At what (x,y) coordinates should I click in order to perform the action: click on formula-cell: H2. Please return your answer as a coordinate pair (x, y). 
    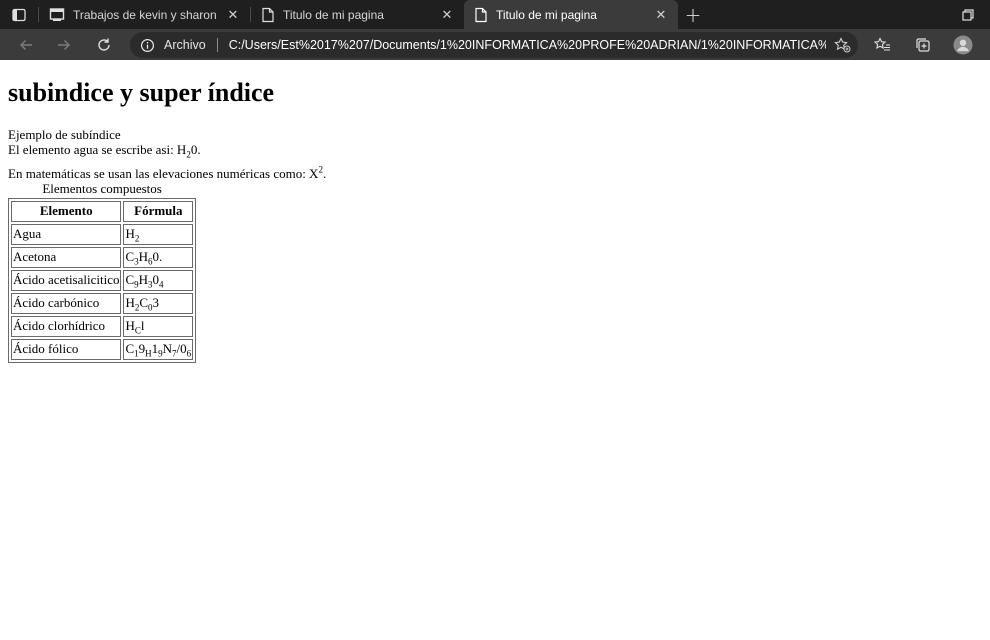
    Looking at the image, I should click on (158, 234).